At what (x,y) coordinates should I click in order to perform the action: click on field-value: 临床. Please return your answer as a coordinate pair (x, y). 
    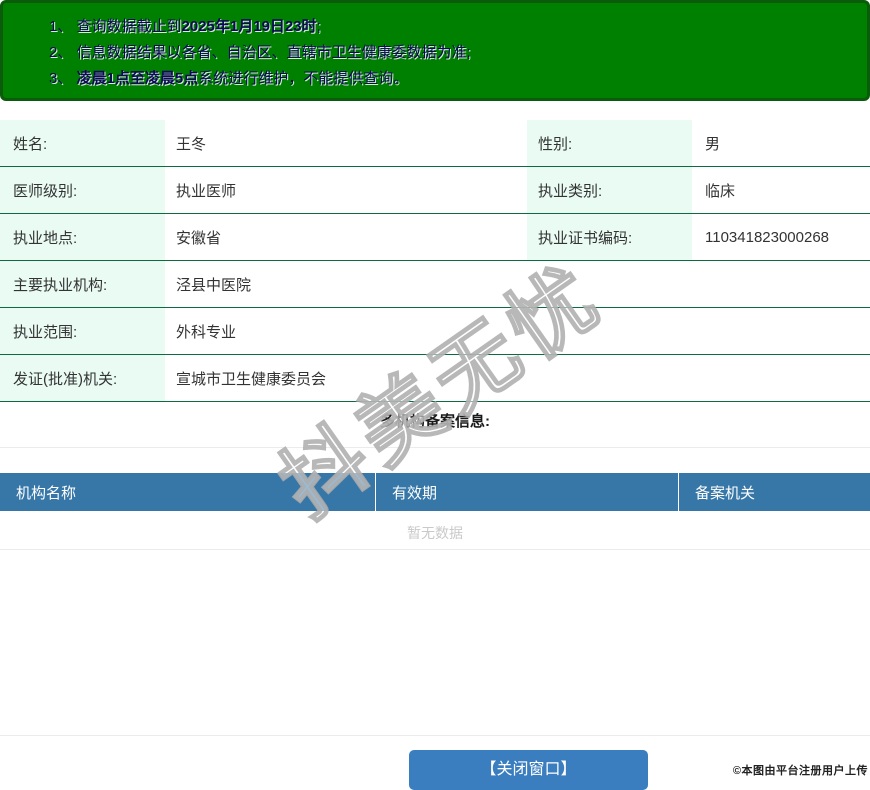
    Looking at the image, I should click on (781, 190).